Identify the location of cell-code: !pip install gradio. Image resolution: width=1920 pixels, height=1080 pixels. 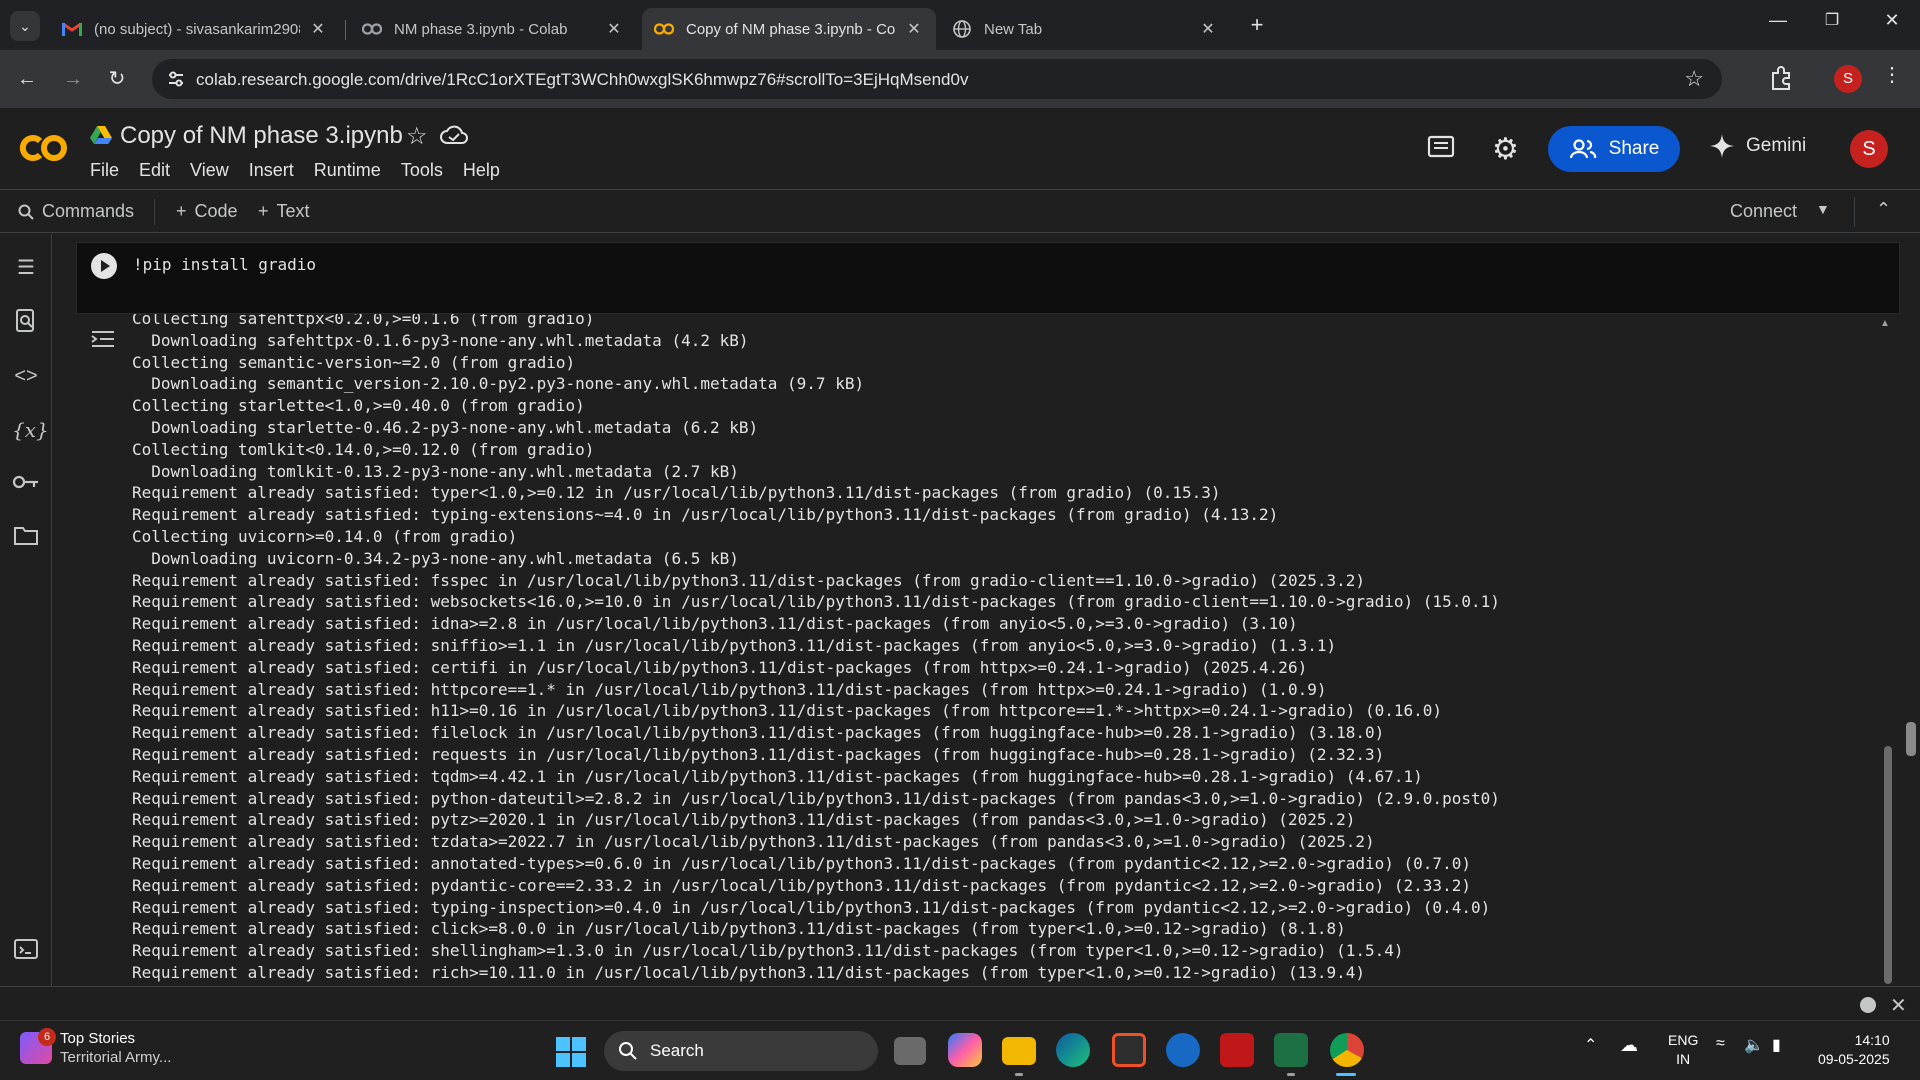
(224, 264).